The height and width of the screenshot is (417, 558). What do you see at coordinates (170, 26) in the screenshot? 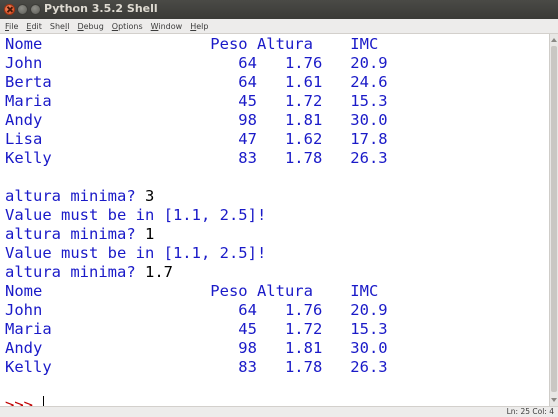
I see `menu-label-part: indow` at bounding box center [170, 26].